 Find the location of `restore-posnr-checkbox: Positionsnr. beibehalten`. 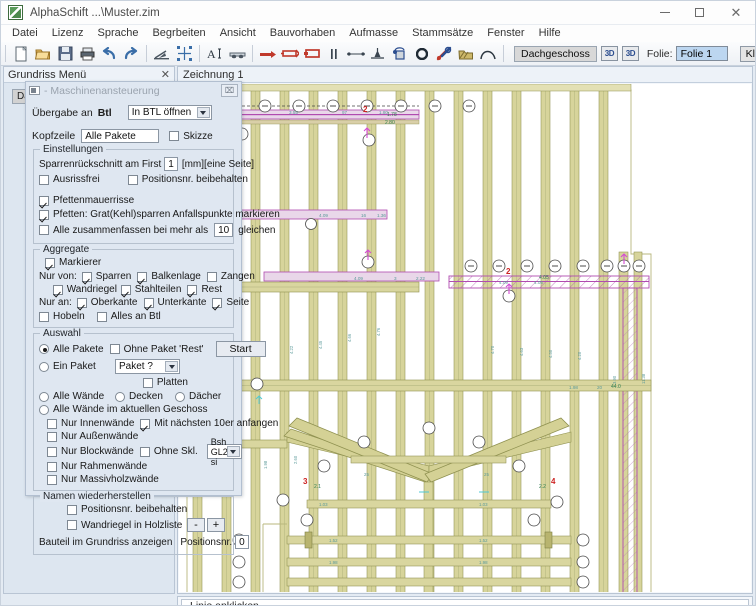

restore-posnr-checkbox: Positionsnr. beibehalten is located at coordinates (127, 509).